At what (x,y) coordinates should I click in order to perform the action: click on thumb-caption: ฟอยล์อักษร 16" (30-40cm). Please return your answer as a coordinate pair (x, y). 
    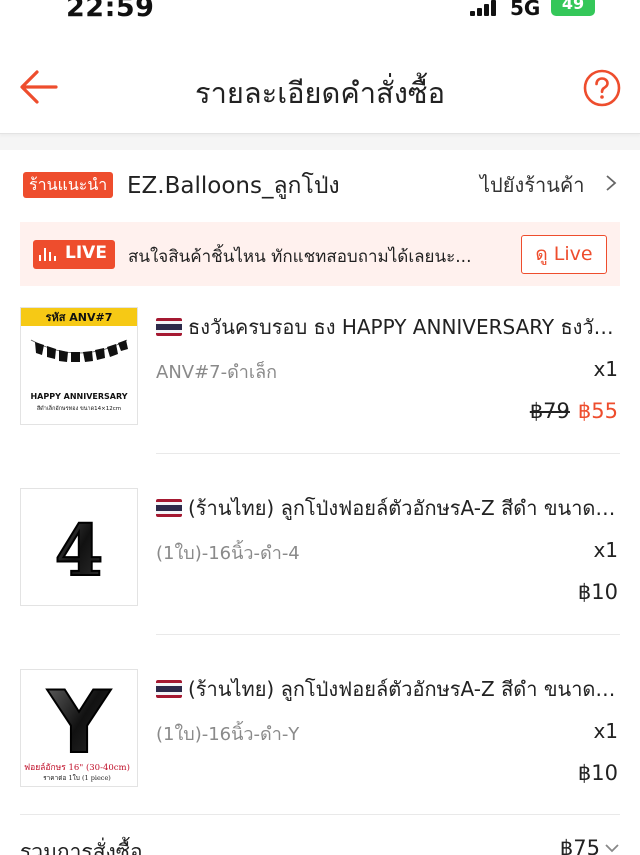
    Looking at the image, I should click on (77, 767).